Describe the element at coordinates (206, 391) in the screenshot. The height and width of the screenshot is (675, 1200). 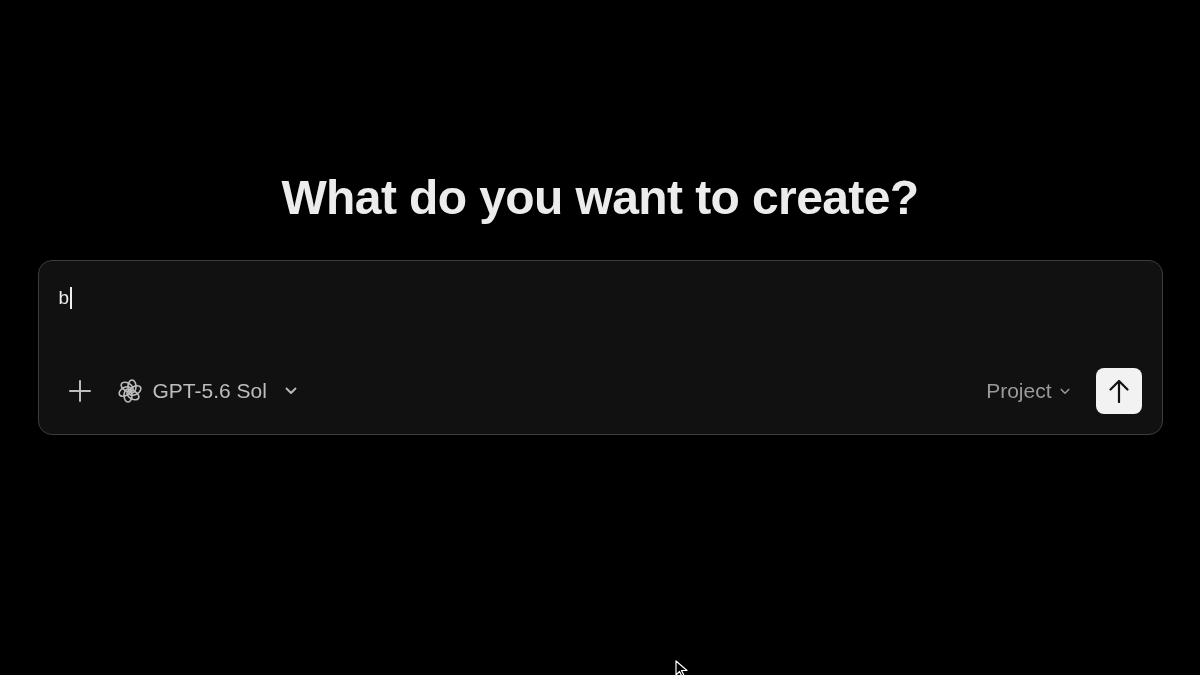
I see `model-selector: GPT-5.6 Sol` at that location.